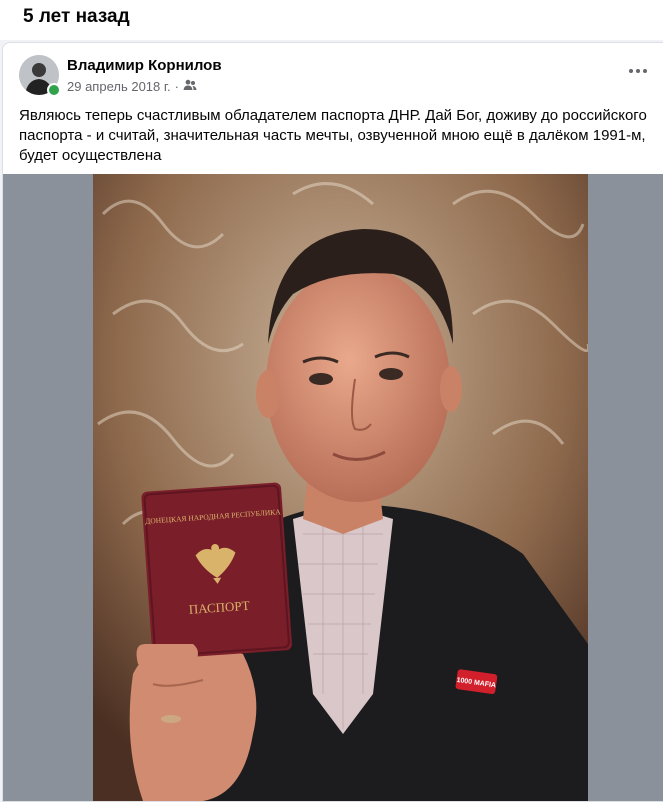 Image resolution: width=663 pixels, height=802 pixels. I want to click on author-name: Владимир Корнилов, so click(144, 65).